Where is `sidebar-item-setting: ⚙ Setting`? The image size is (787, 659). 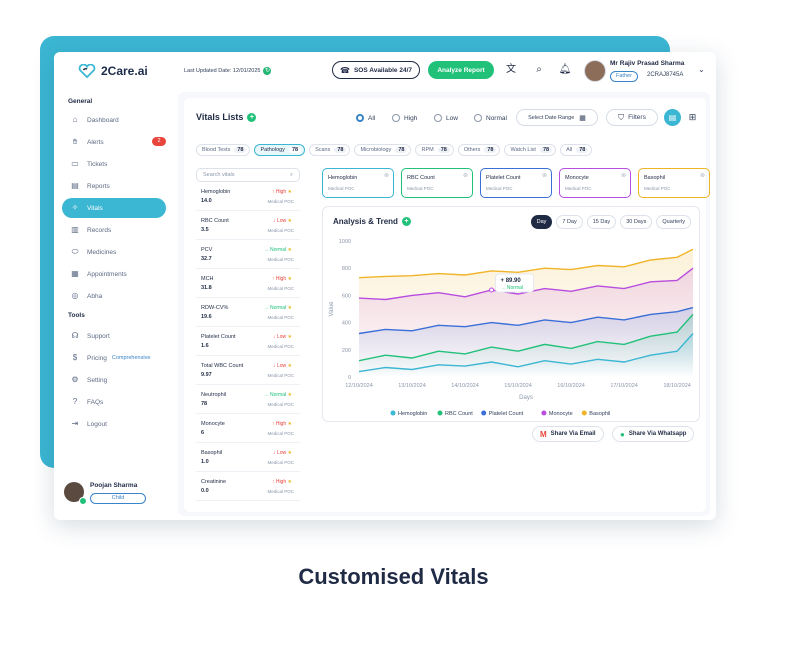
sidebar-item-setting: ⚙ Setting is located at coordinates (114, 380).